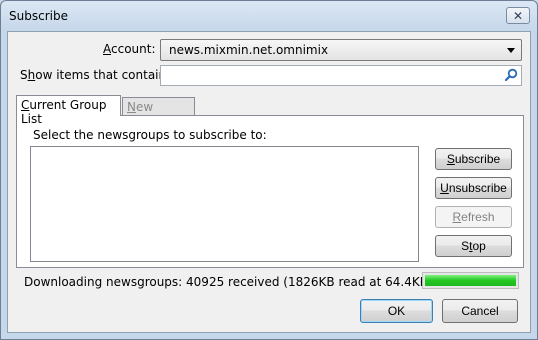  What do you see at coordinates (68, 110) in the screenshot?
I see `tab-current-group-list: Current Group List` at bounding box center [68, 110].